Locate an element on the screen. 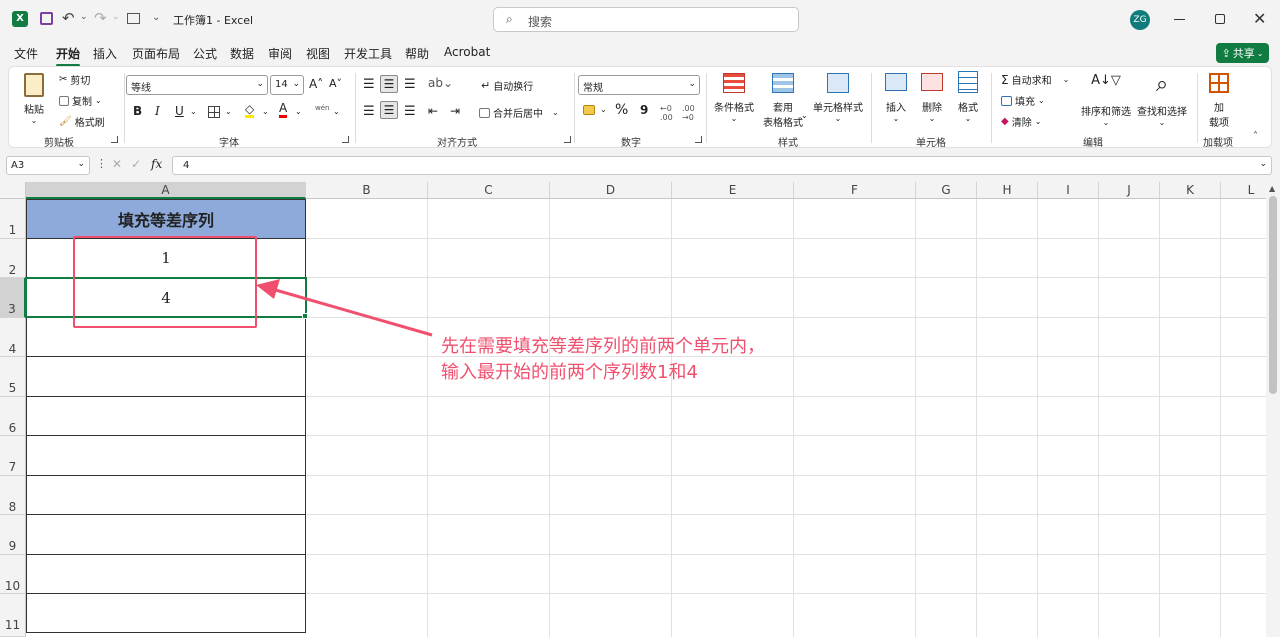 Image resolution: width=1280 pixels, height=637 pixels. accounting-icon is located at coordinates (589, 110).